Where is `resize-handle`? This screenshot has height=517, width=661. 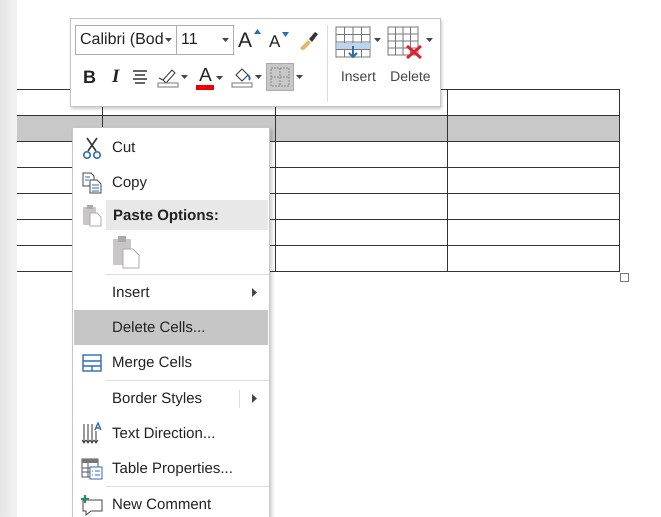 resize-handle is located at coordinates (624, 277).